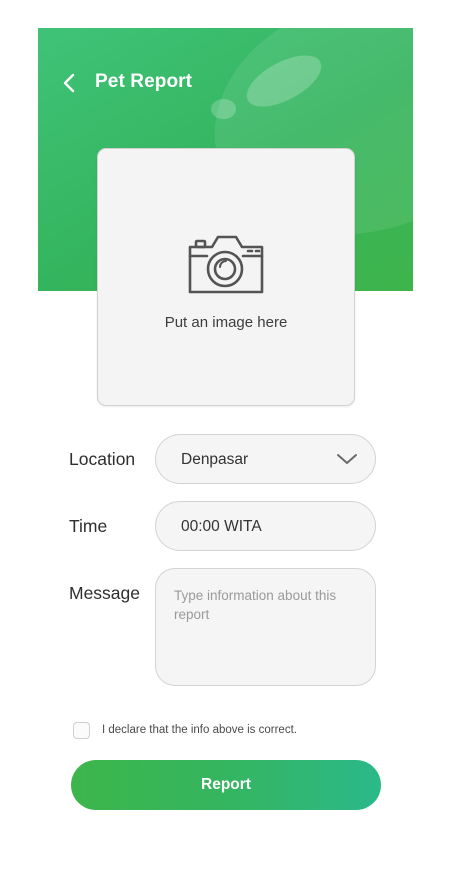 The height and width of the screenshot is (873, 450). Describe the element at coordinates (226, 785) in the screenshot. I see `report-button: Report` at that location.